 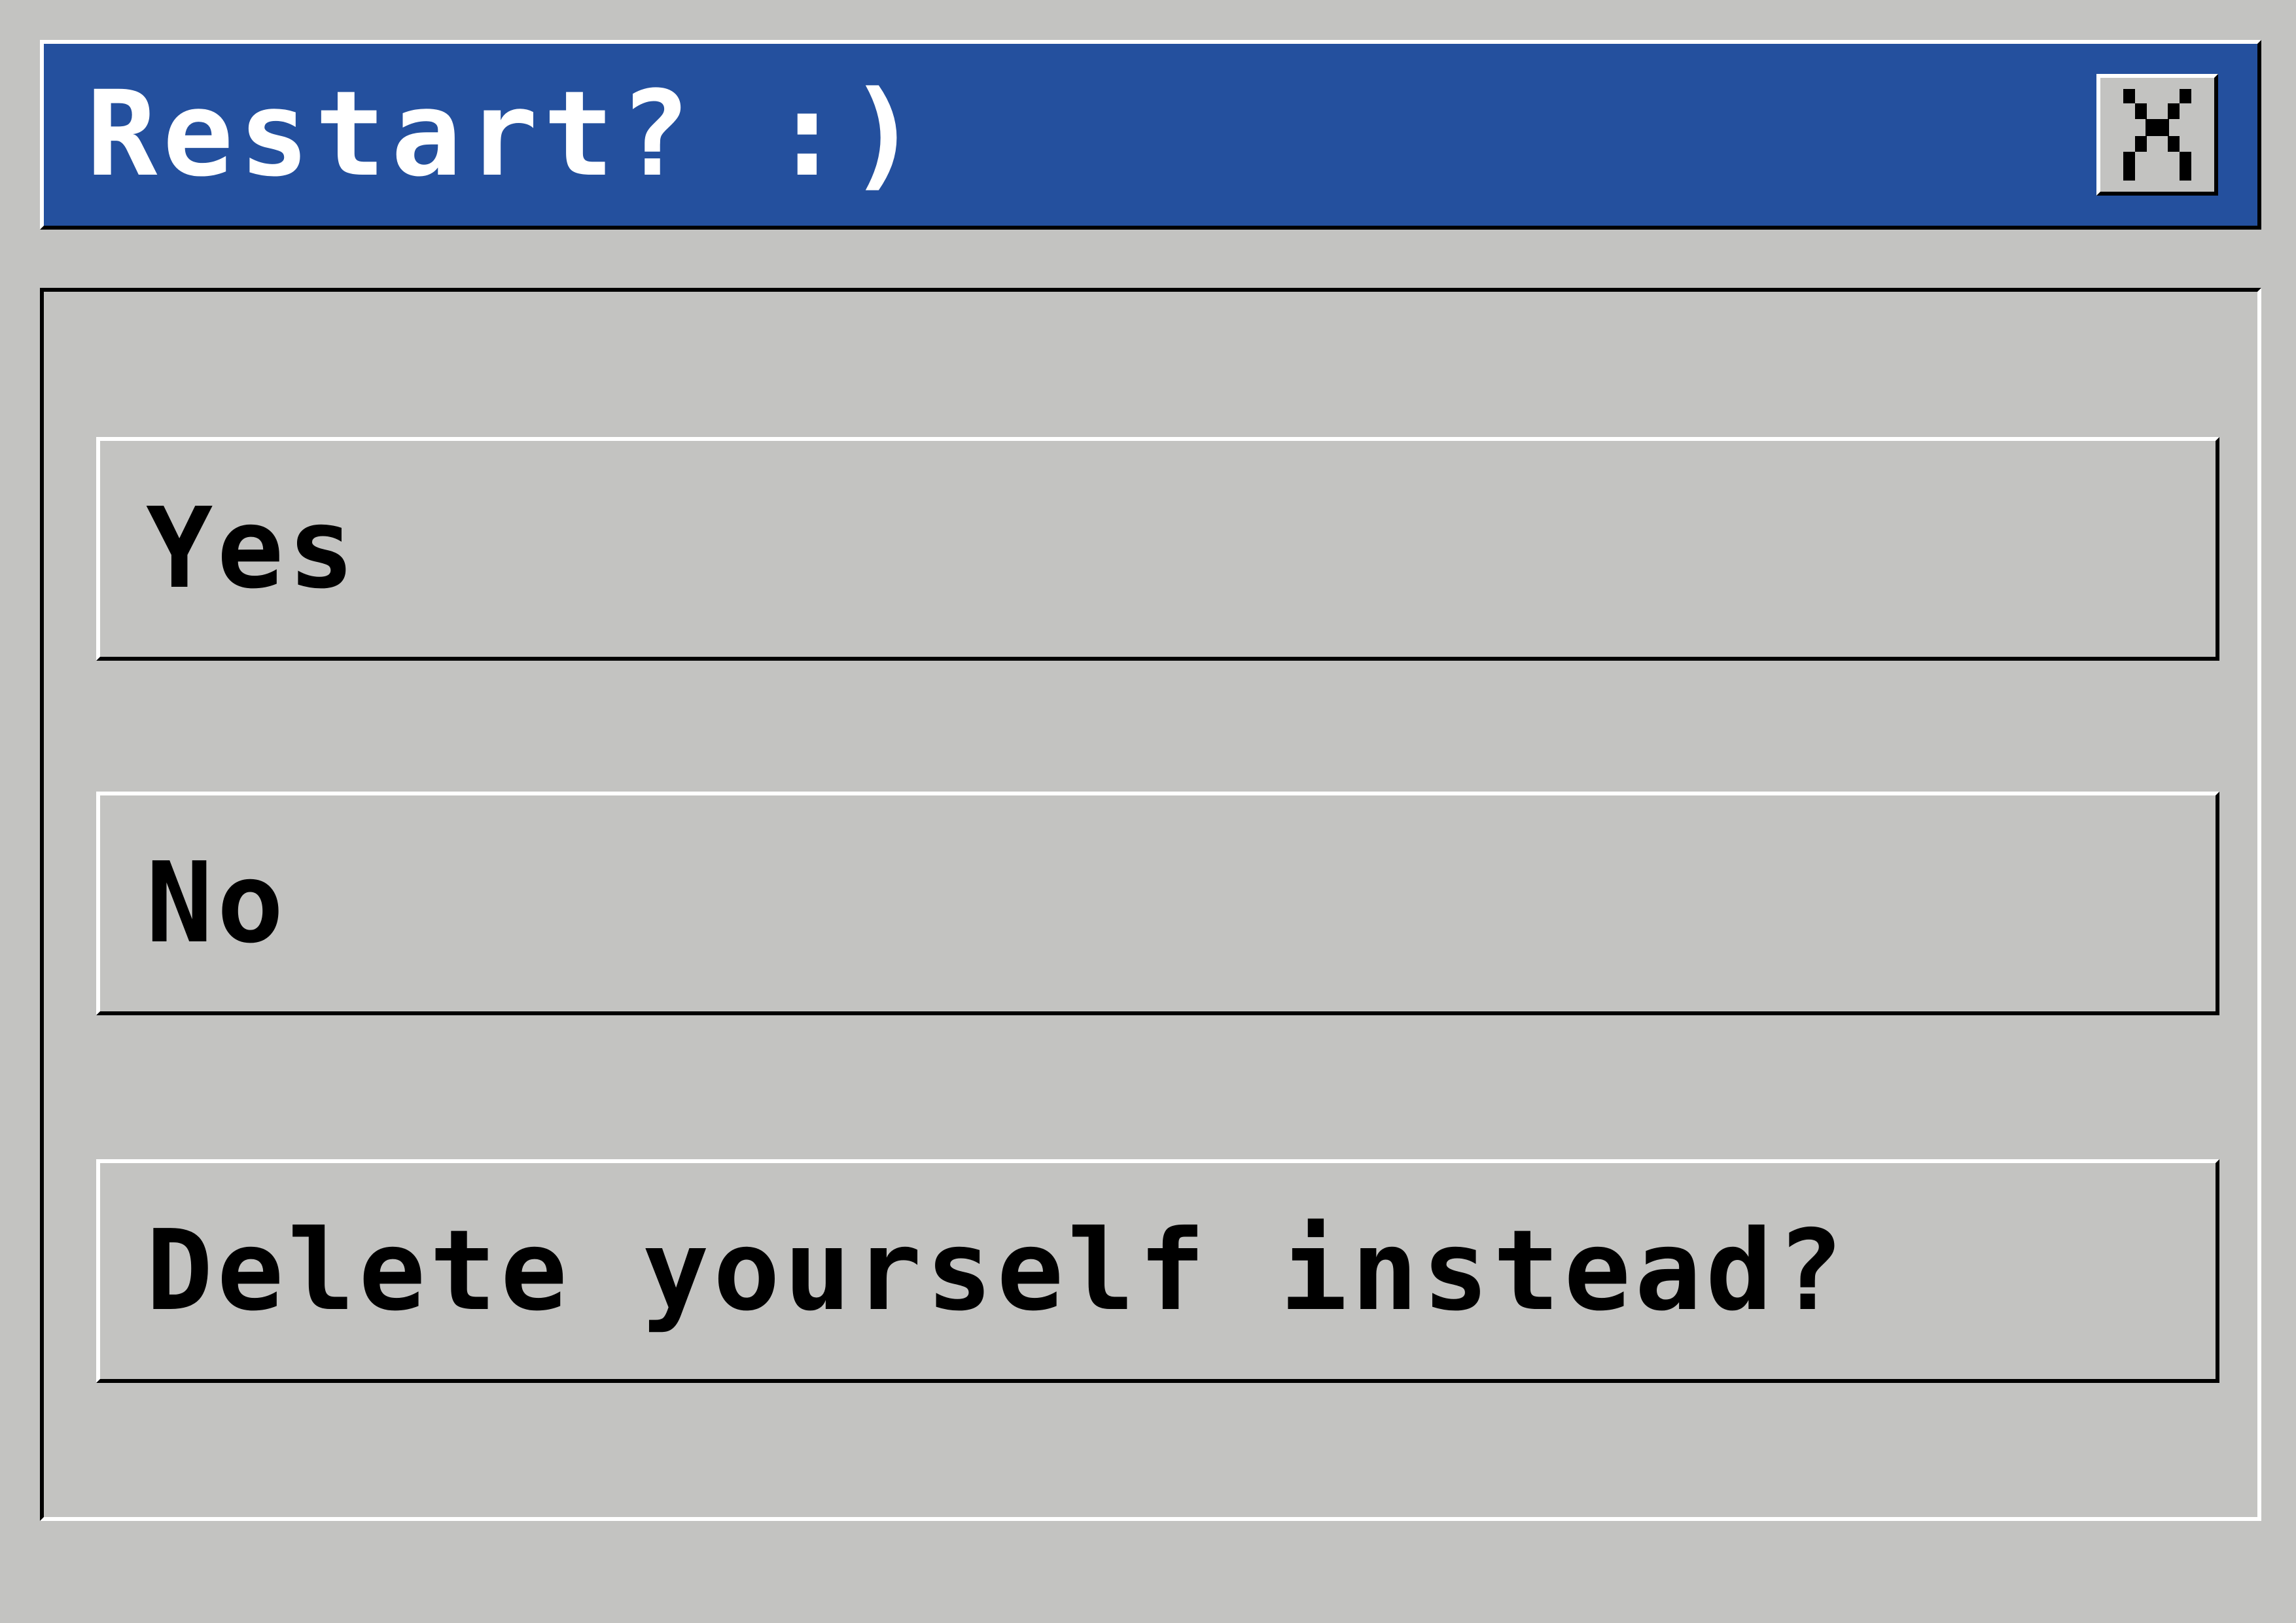 I want to click on delete-yourself-button: Delete yourself instead?, so click(x=1157, y=1271).